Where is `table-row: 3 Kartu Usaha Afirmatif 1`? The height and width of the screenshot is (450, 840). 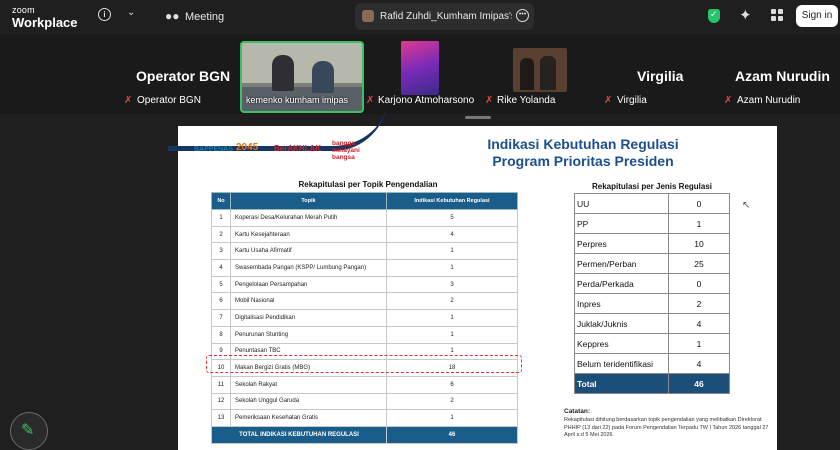 table-row: 3 Kartu Usaha Afirmatif 1 is located at coordinates (364, 251).